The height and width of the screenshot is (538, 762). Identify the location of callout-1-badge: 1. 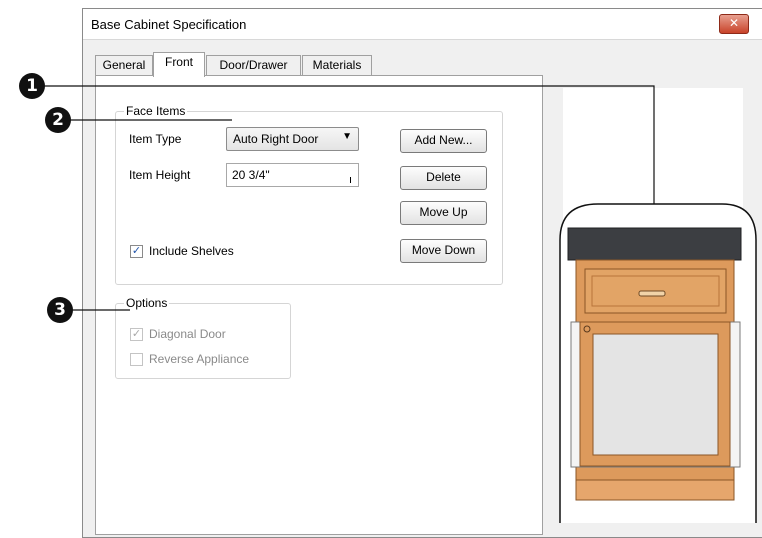
(32, 86).